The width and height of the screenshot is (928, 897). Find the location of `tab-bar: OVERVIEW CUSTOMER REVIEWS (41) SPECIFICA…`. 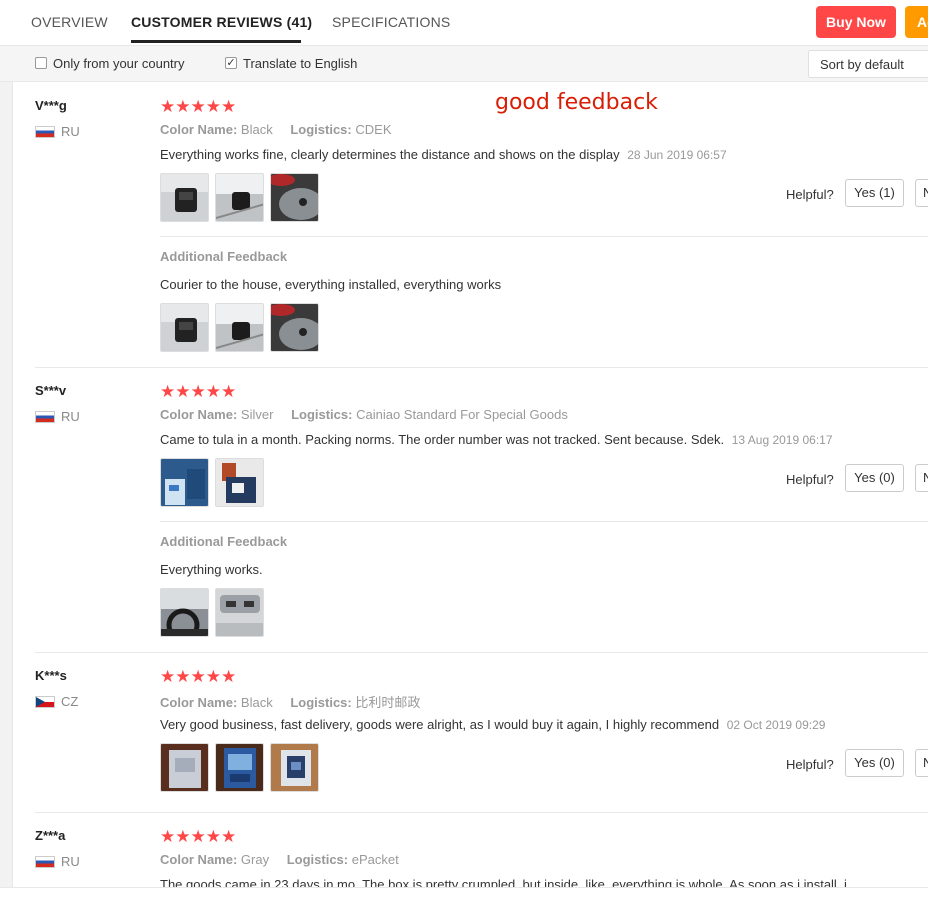

tab-bar: OVERVIEW CUSTOMER REVIEWS (41) SPECIFICA… is located at coordinates (464, 23).